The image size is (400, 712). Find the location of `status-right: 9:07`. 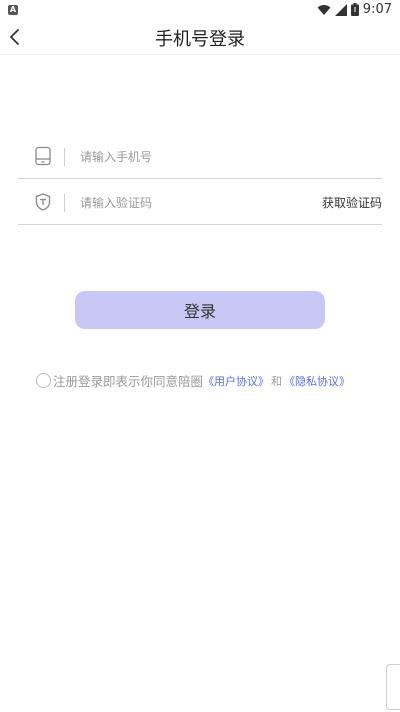

status-right: 9:07 is located at coordinates (354, 9).